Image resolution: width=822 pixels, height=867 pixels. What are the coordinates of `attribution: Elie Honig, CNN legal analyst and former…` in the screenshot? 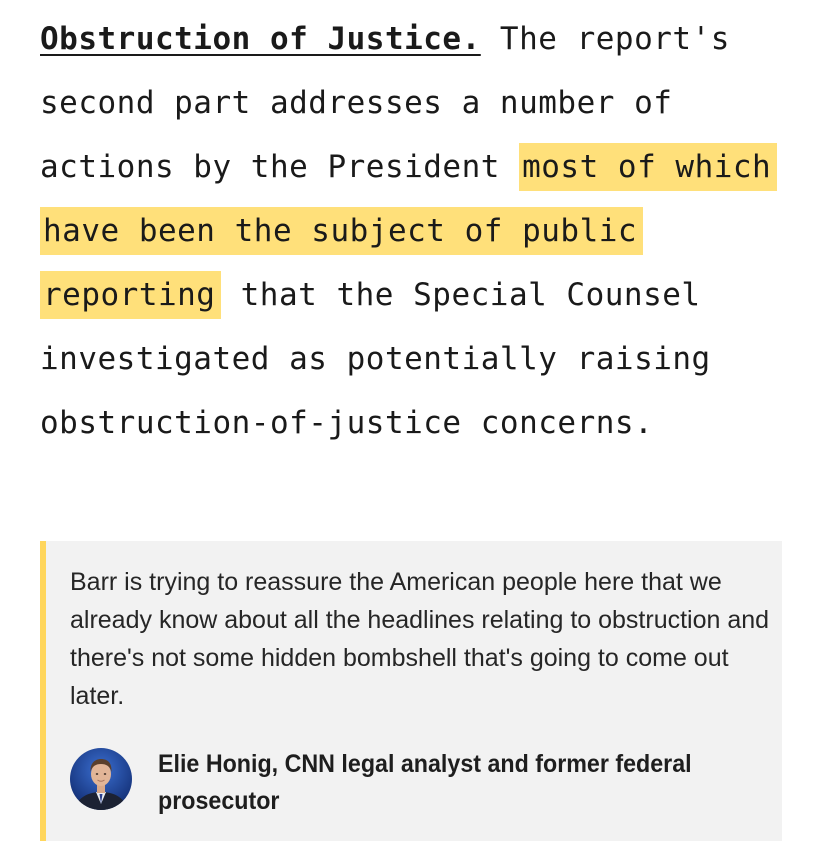 It's located at (414, 783).